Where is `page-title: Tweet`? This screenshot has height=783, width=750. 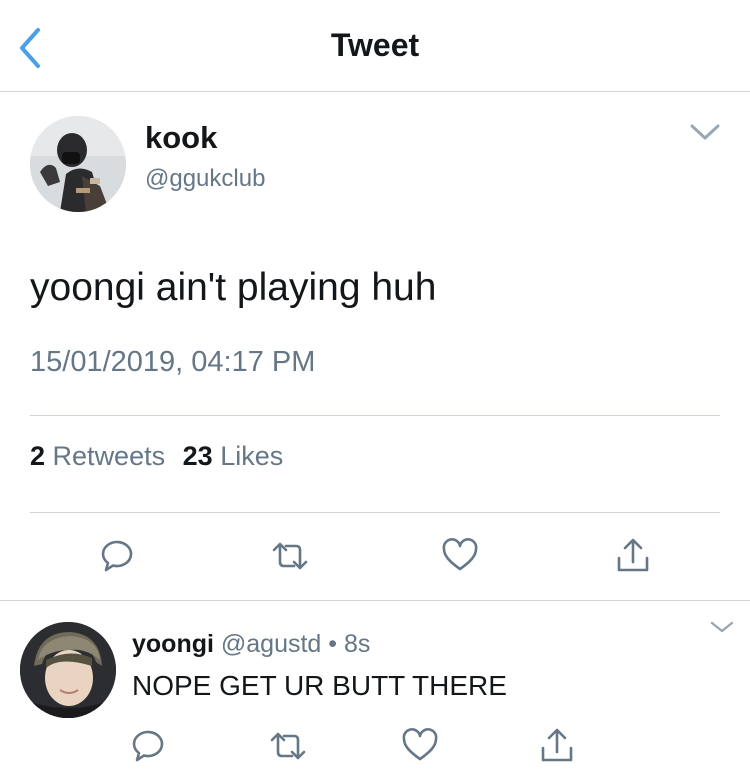
page-title: Tweet is located at coordinates (375, 45).